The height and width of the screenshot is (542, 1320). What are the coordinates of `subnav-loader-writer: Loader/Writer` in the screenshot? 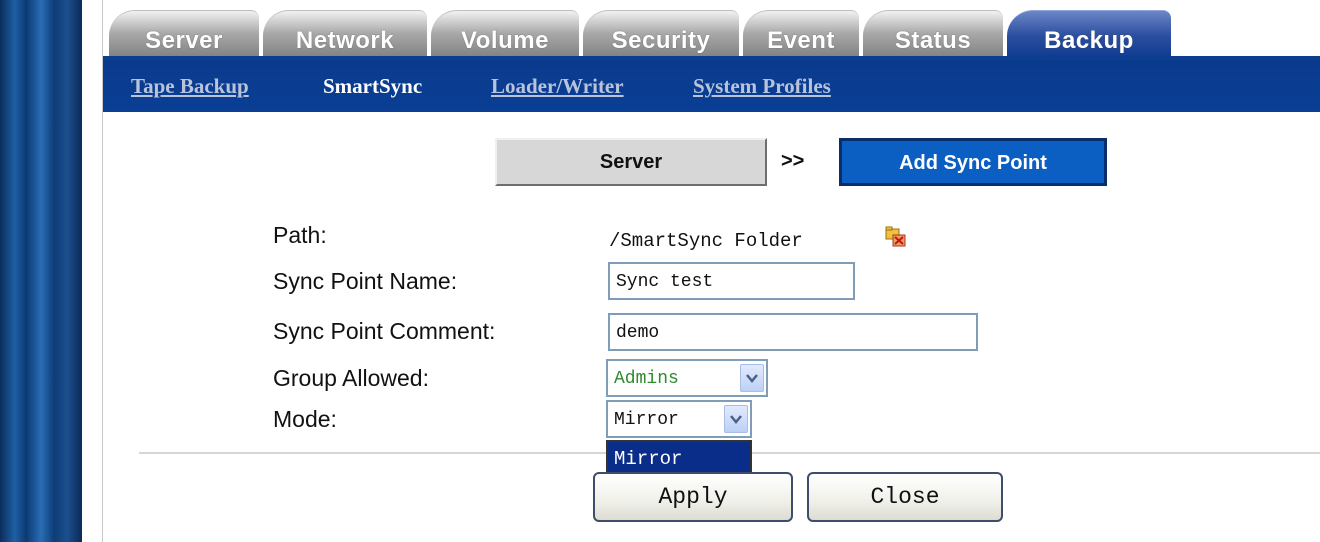 It's located at (557, 86).